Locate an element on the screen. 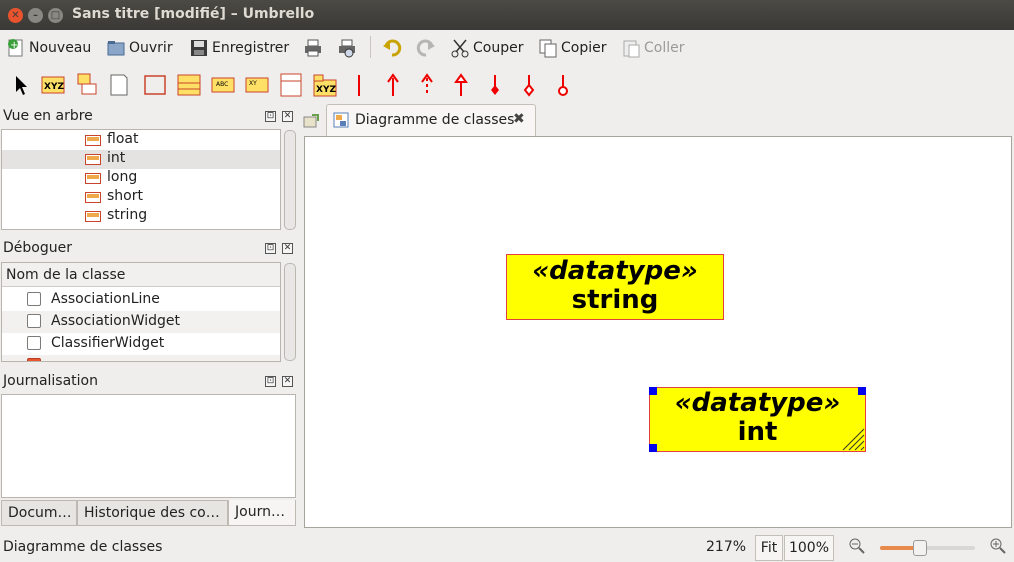 This screenshot has height=562, width=1014. log-view is located at coordinates (148, 446).